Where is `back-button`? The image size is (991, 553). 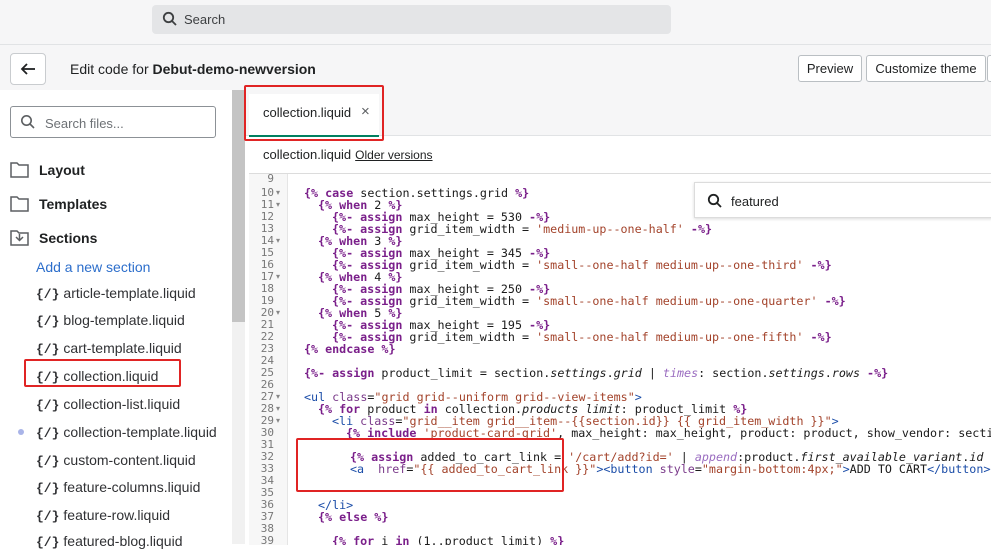
back-button is located at coordinates (28, 69).